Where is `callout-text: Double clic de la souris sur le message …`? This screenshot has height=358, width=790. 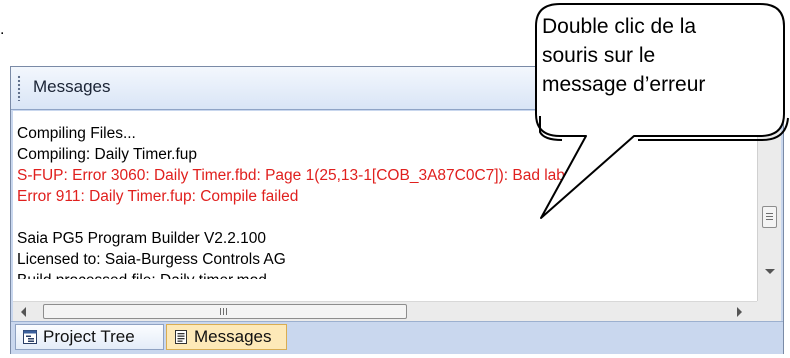 callout-text: Double clic de la souris sur le message … is located at coordinates (649, 55).